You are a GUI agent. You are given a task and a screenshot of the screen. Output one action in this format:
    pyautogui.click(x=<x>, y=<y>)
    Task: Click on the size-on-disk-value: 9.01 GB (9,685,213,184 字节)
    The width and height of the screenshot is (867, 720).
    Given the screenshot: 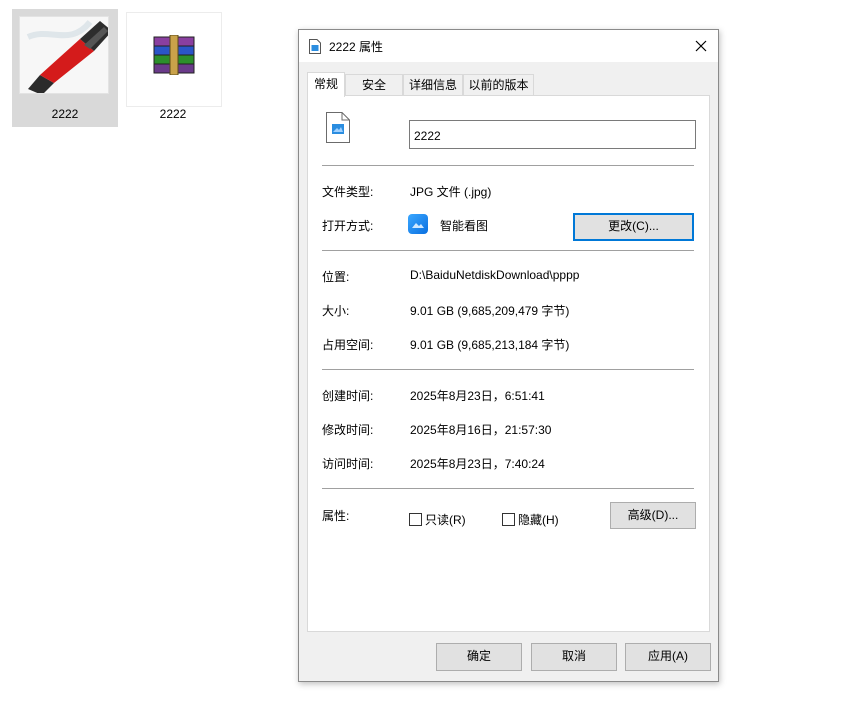 What is the action you would take?
    pyautogui.click(x=490, y=345)
    